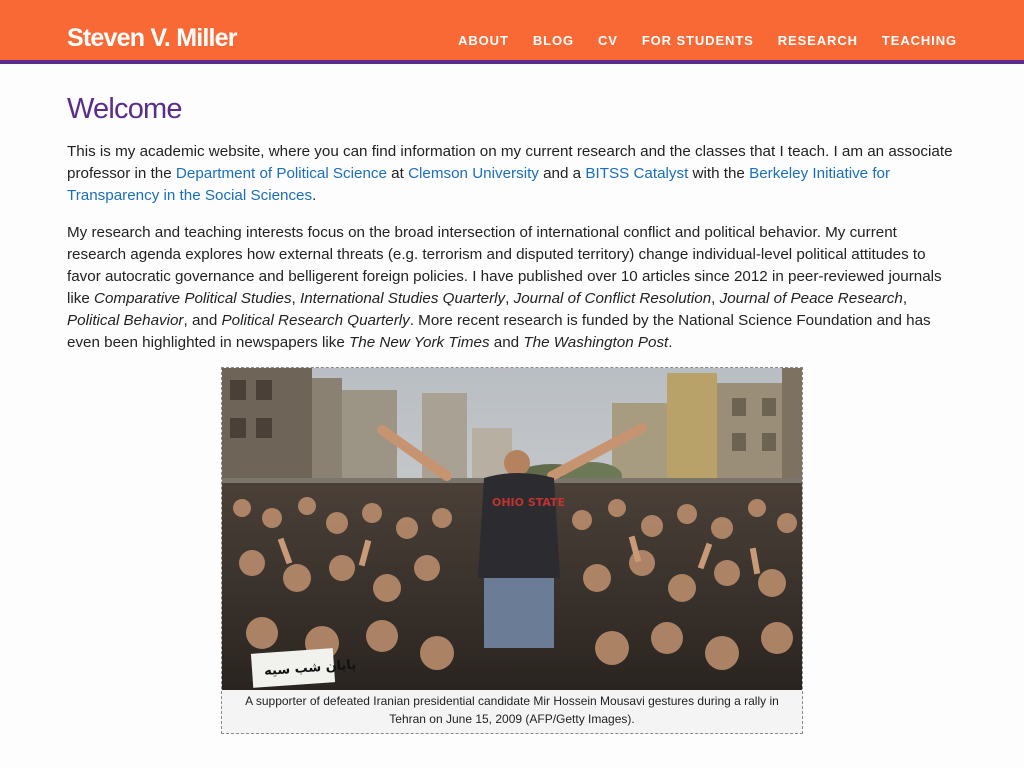 This screenshot has height=768, width=1024. I want to click on link-bitss-catalyst: BITSS Catalyst, so click(636, 173).